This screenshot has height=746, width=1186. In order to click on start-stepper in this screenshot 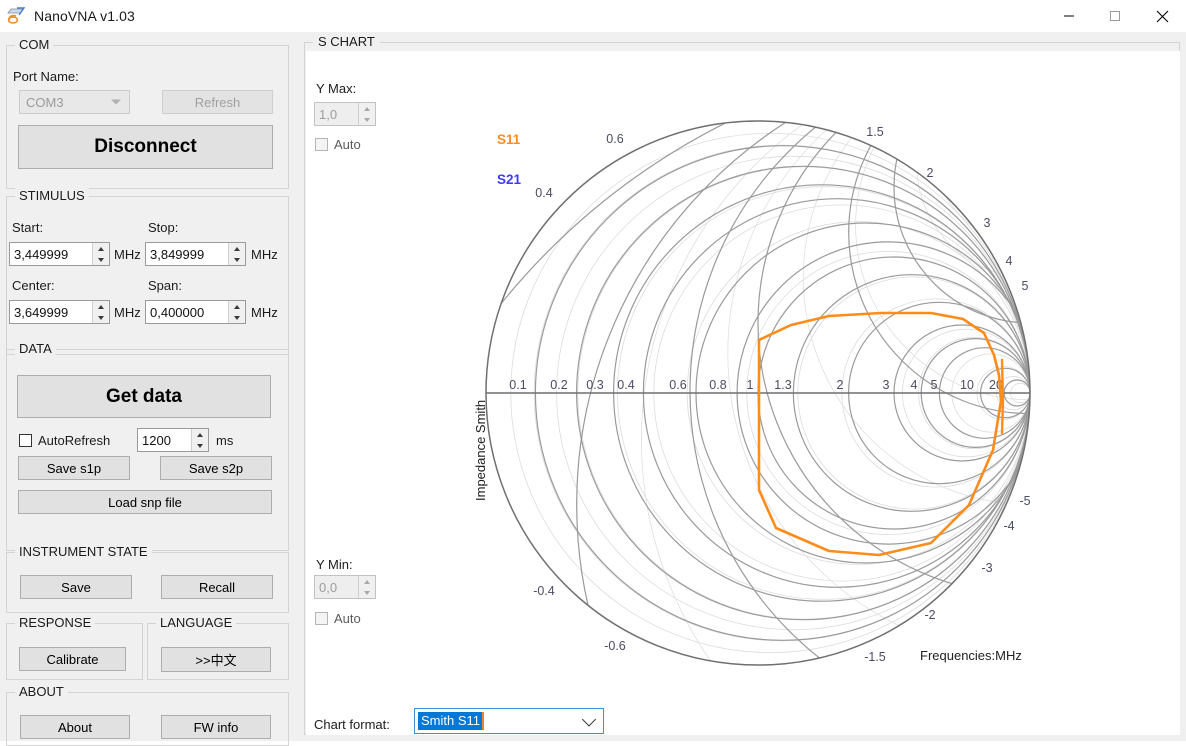, I will do `click(100, 254)`.